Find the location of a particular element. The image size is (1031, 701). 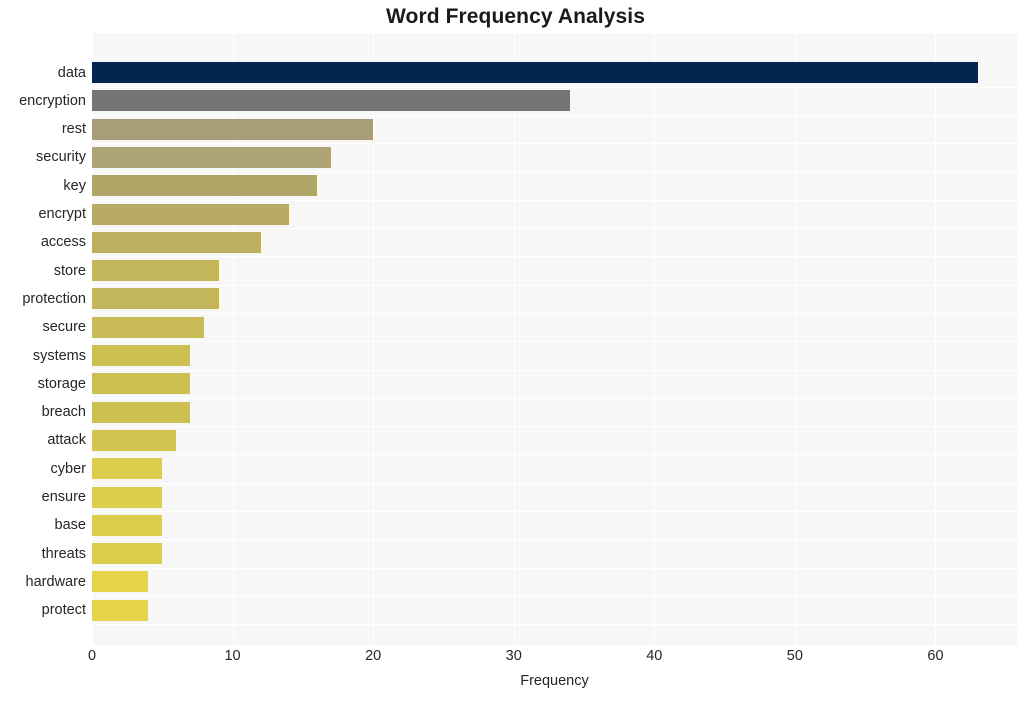

bar-rest is located at coordinates (233, 129).